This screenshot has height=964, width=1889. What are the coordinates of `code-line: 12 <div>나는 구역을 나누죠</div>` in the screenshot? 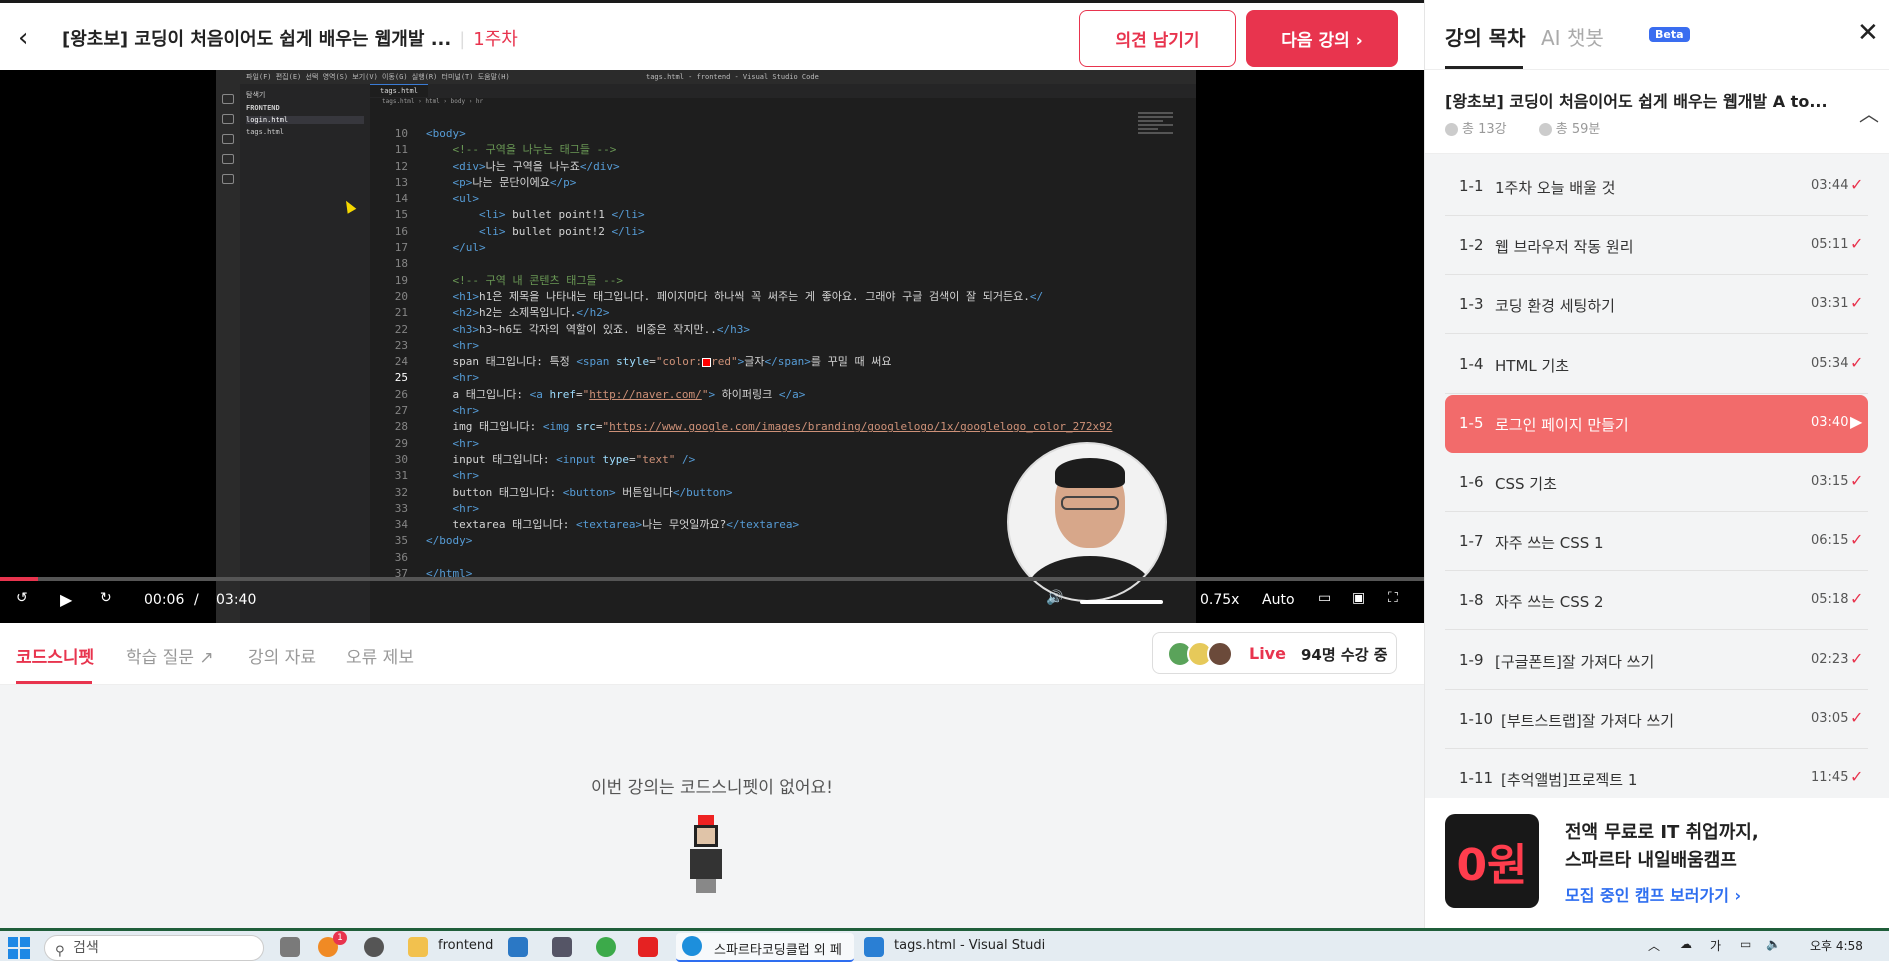 It's located at (507, 166).